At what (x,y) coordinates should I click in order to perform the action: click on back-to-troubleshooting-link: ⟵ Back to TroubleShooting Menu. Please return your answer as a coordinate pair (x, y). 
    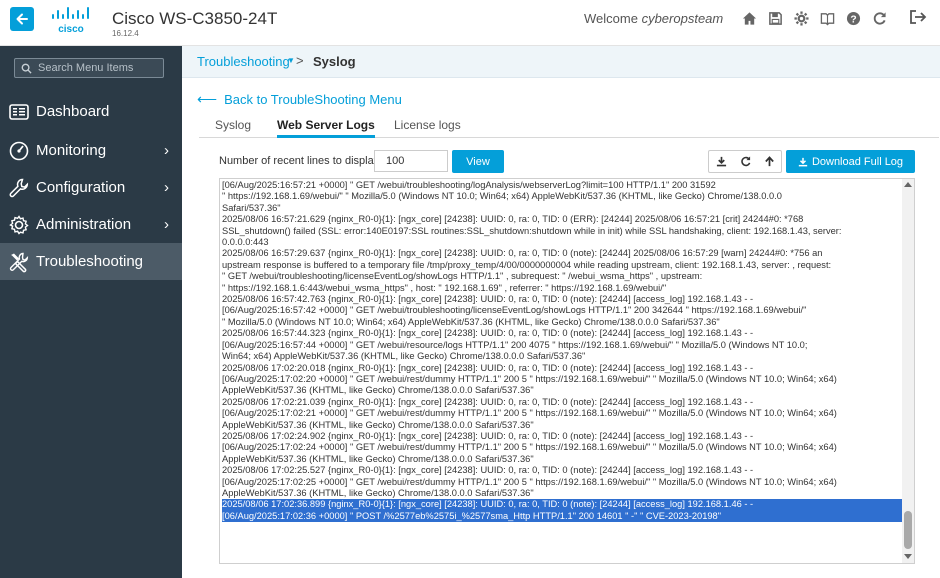
    Looking at the image, I should click on (299, 99).